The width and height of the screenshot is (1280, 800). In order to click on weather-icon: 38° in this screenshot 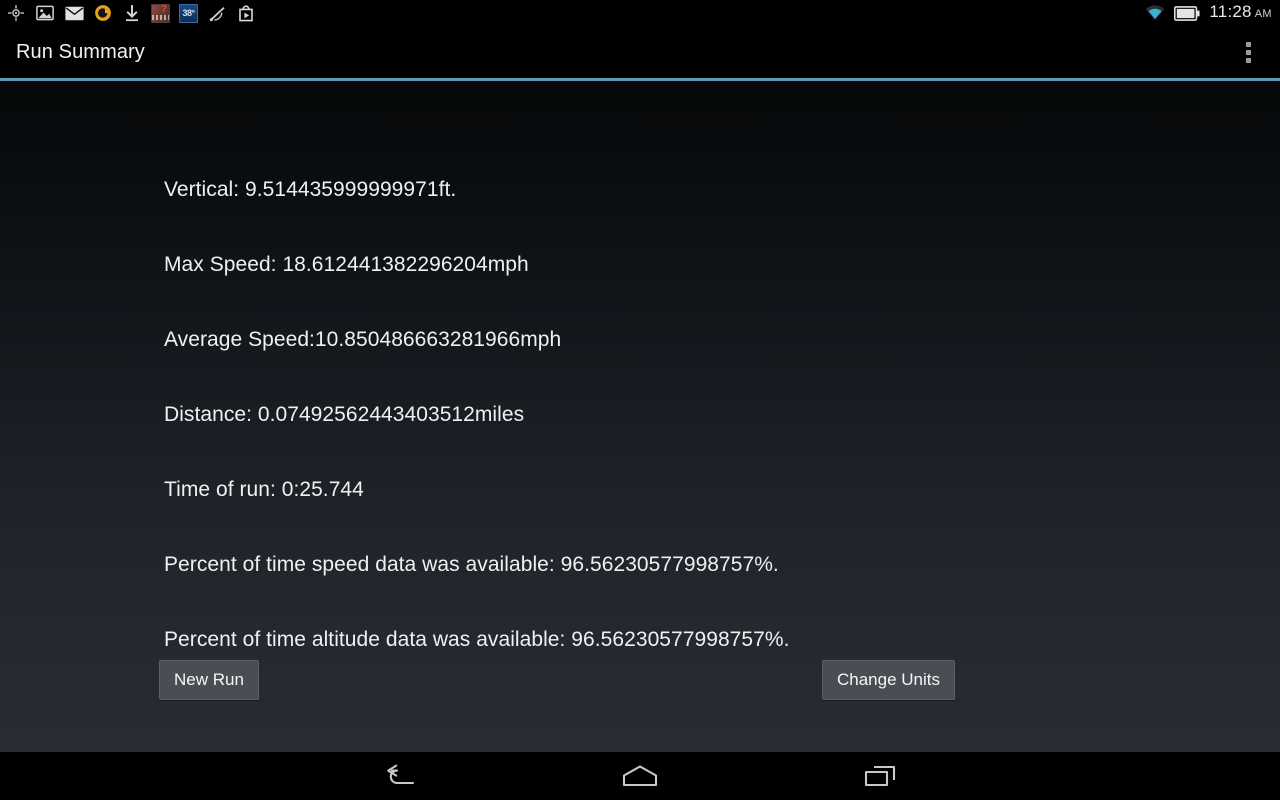, I will do `click(188, 13)`.